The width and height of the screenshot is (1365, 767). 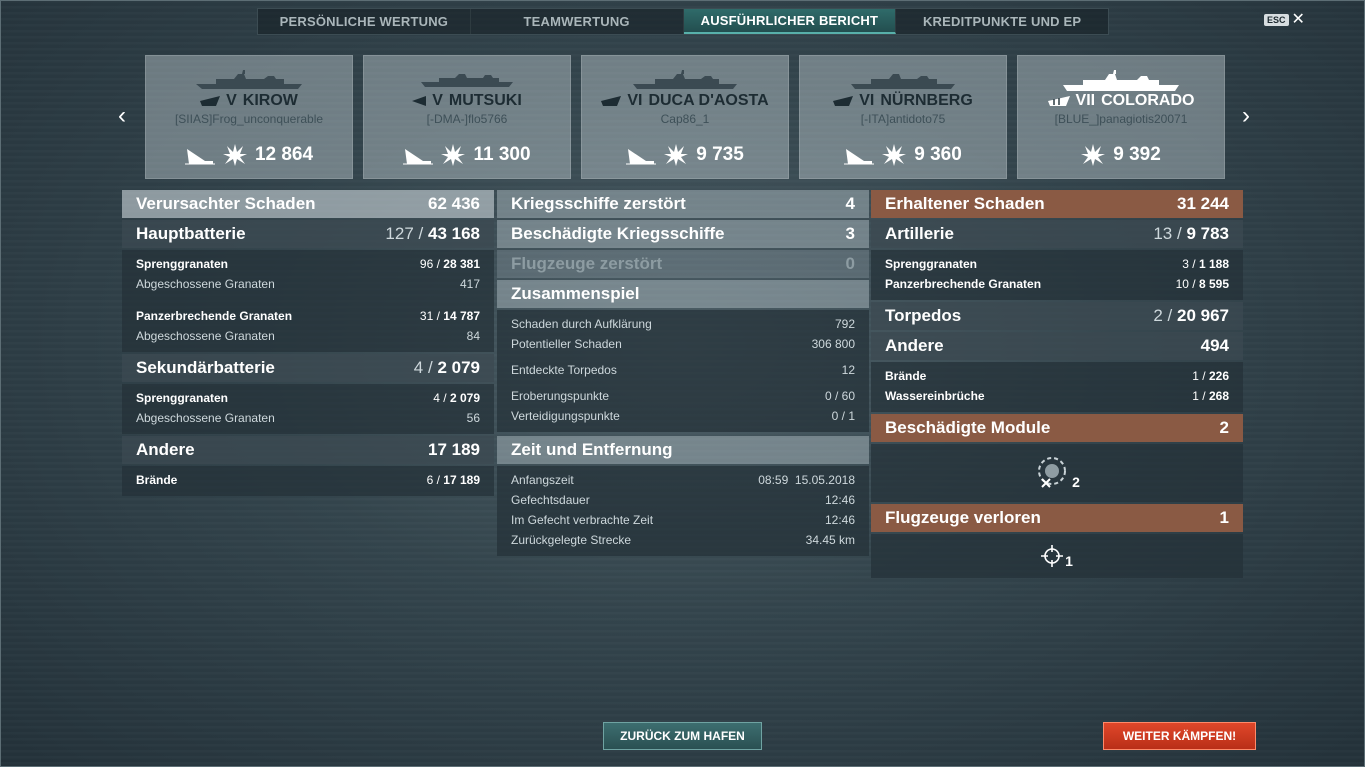 I want to click on battle-duration-row: Gefechtsdauer 12:46, so click(x=683, y=500).